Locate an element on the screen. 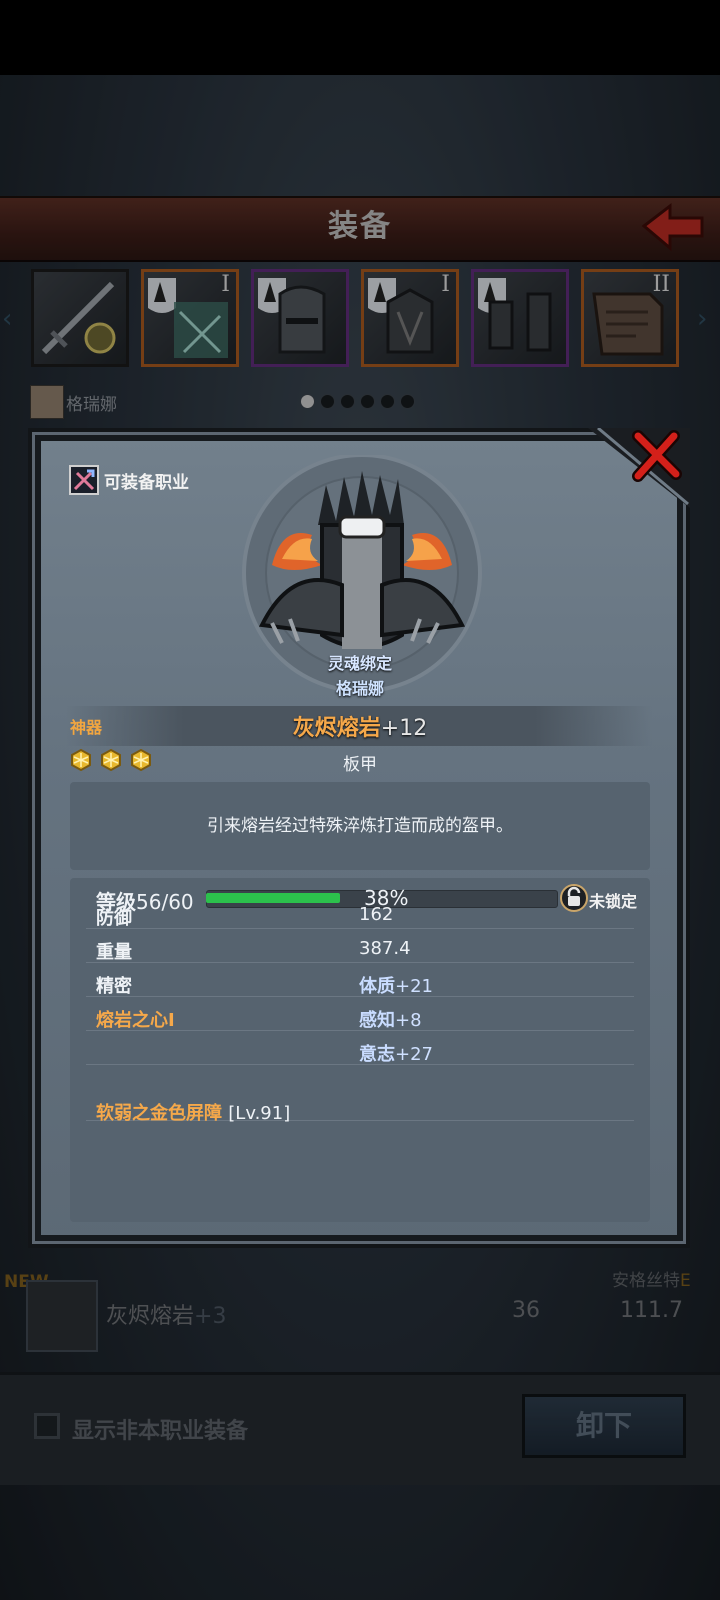  perception-name: 感知 is located at coordinates (377, 1020).